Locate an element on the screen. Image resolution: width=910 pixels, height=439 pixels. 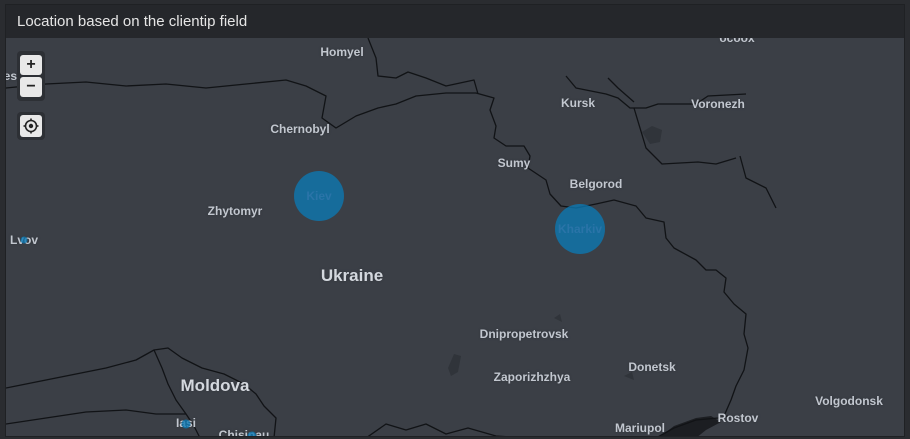
zoom-controls: + − is located at coordinates (31, 76).